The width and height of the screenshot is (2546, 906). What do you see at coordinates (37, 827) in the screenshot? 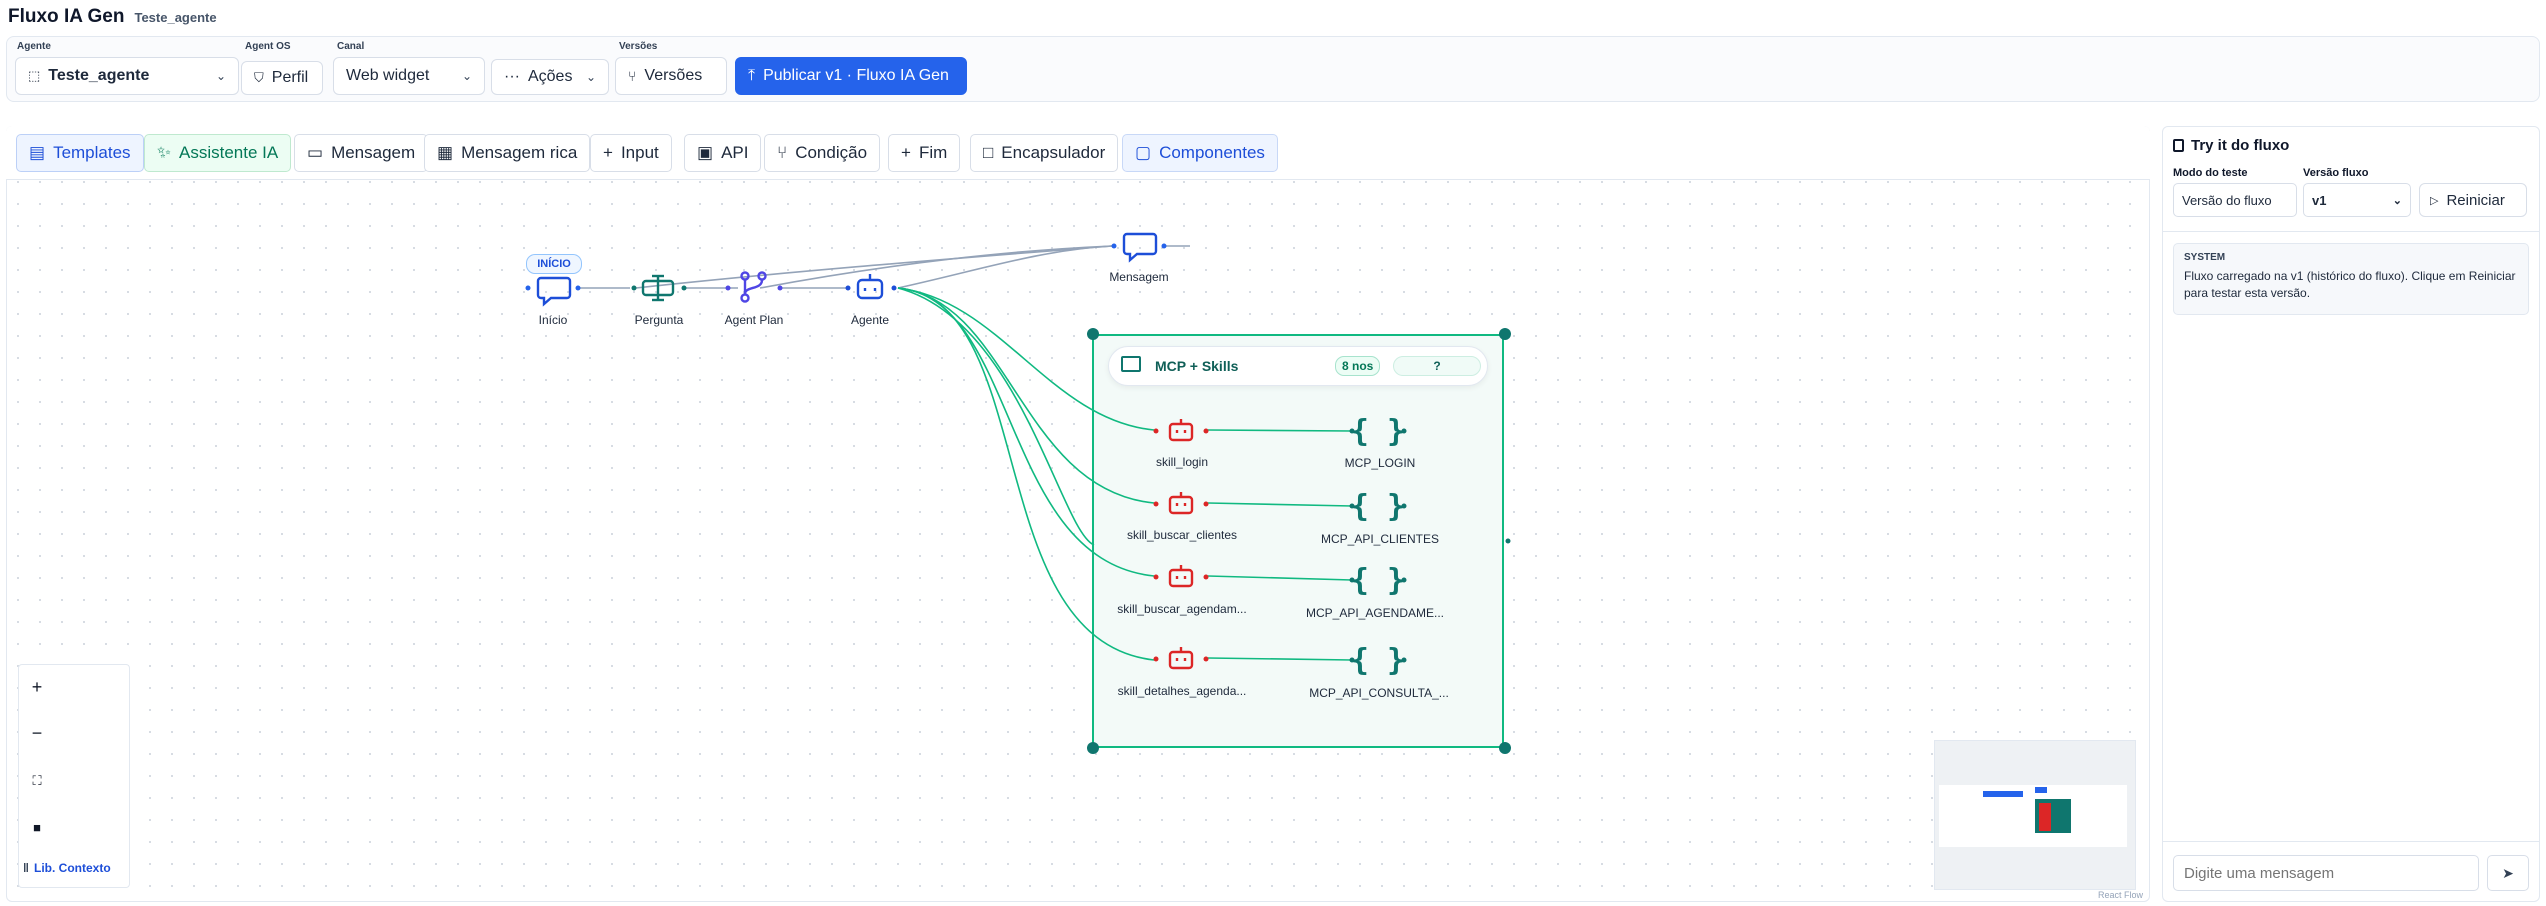
I see `lock-button: ■` at bounding box center [37, 827].